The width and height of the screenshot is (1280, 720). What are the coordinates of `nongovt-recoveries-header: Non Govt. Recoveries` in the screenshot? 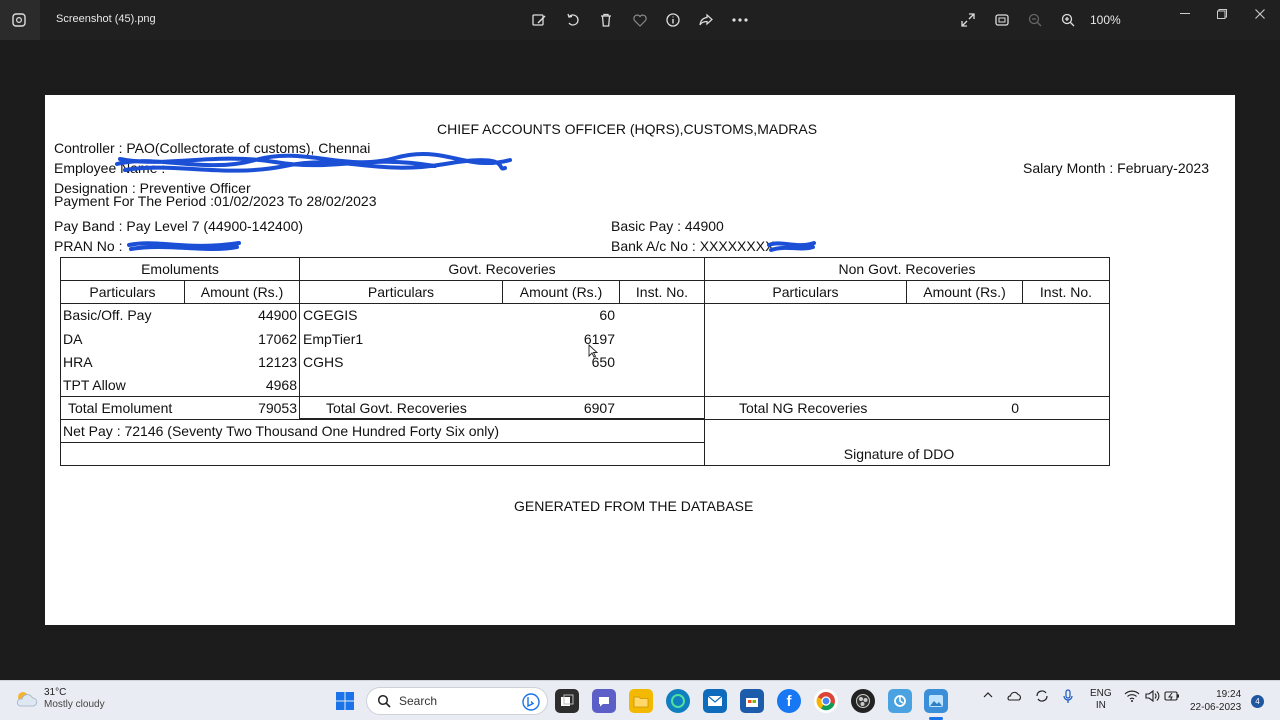 It's located at (907, 269).